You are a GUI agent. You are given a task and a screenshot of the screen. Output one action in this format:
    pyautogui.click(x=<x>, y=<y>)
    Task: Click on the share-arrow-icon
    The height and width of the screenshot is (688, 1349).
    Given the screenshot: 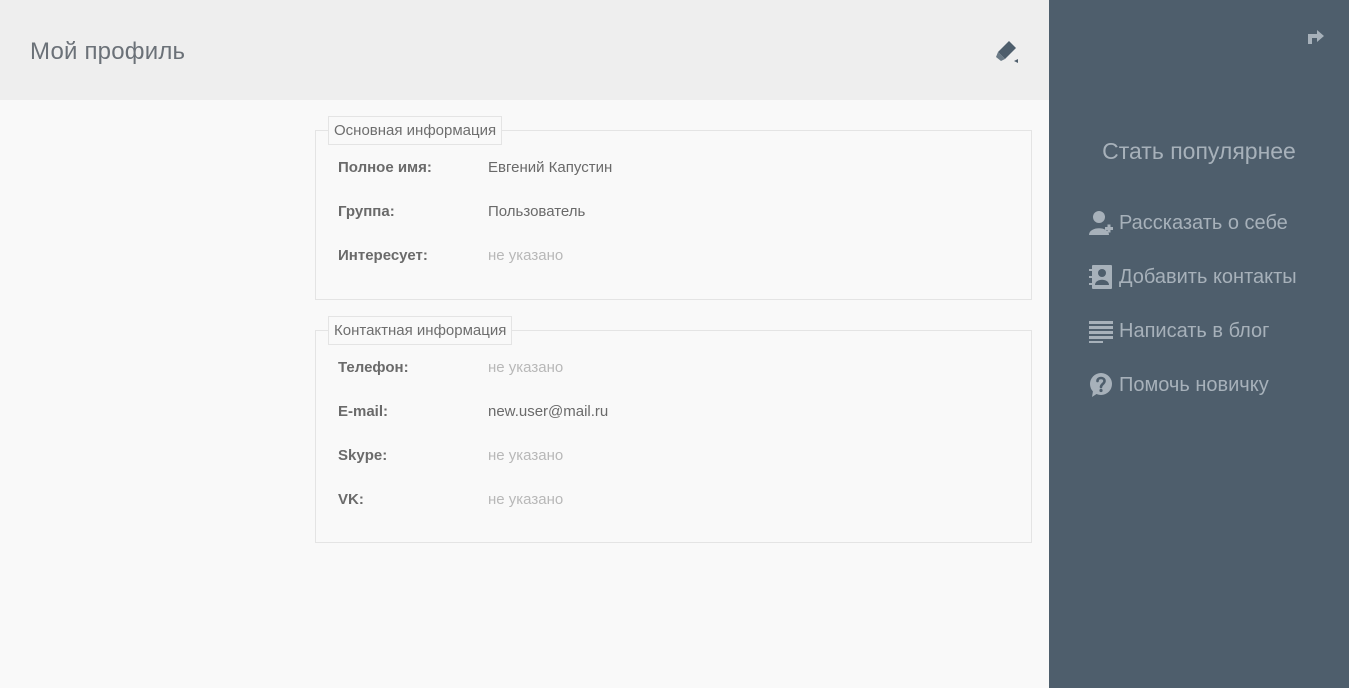 What is the action you would take?
    pyautogui.click(x=1316, y=40)
    